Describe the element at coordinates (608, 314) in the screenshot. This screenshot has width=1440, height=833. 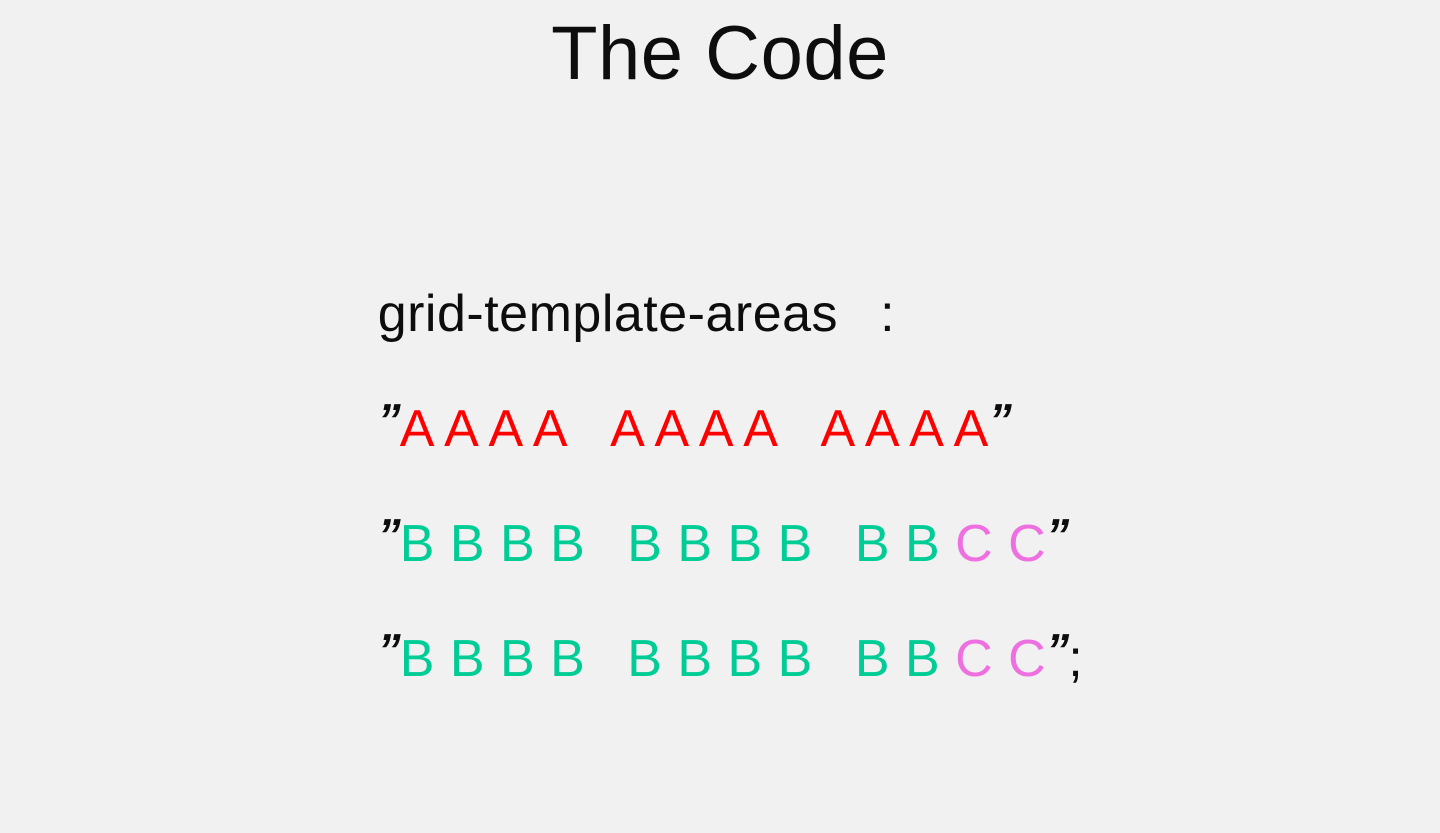
I see `css-property-name: grid-template-areas` at that location.